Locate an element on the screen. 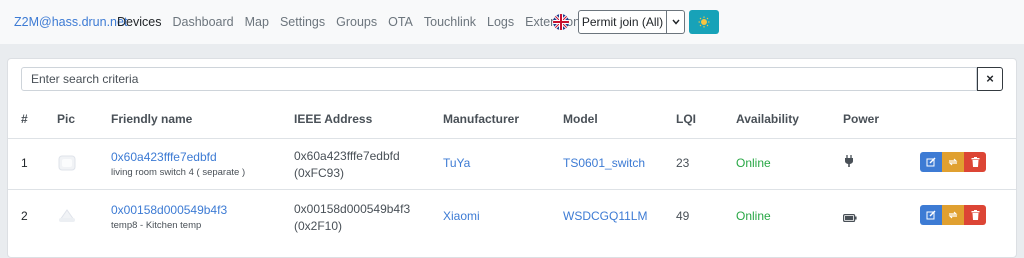  plug-icon is located at coordinates (849, 162).